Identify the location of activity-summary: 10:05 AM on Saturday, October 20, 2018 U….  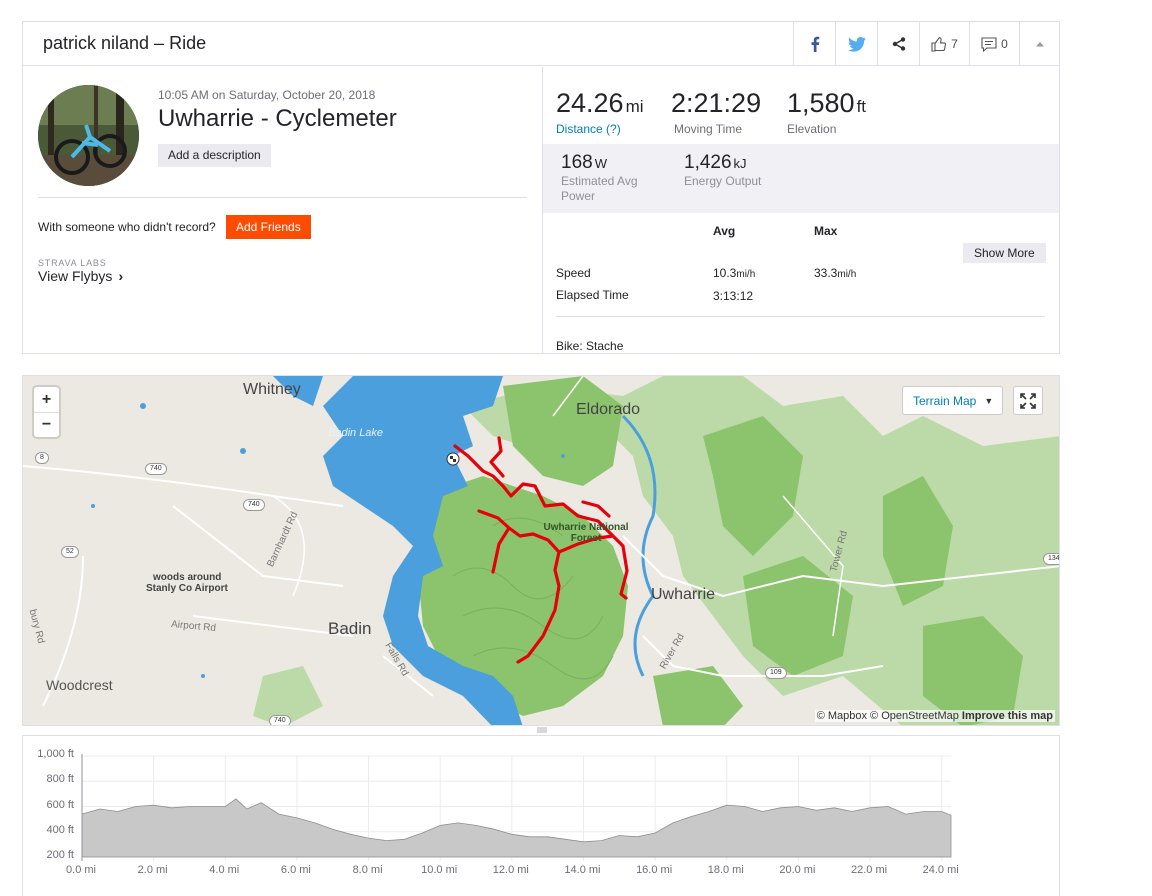
(283, 210).